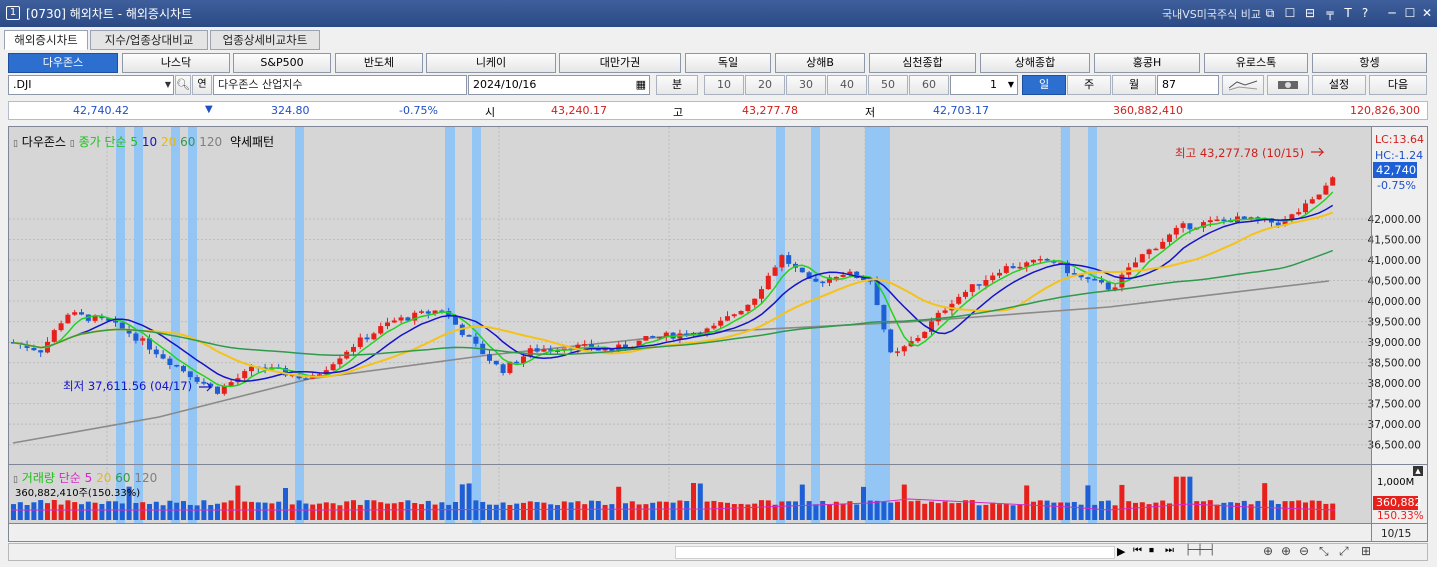 This screenshot has width=1437, height=567. Describe the element at coordinates (1188, 85) in the screenshot. I see `bars-field: 87` at that location.